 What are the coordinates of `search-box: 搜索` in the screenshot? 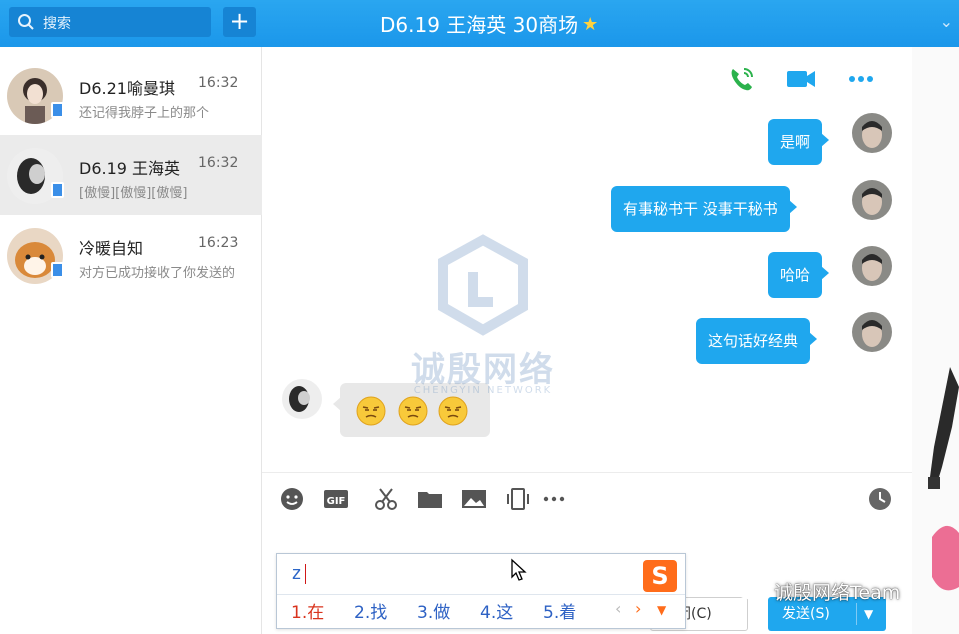 It's located at (110, 22).